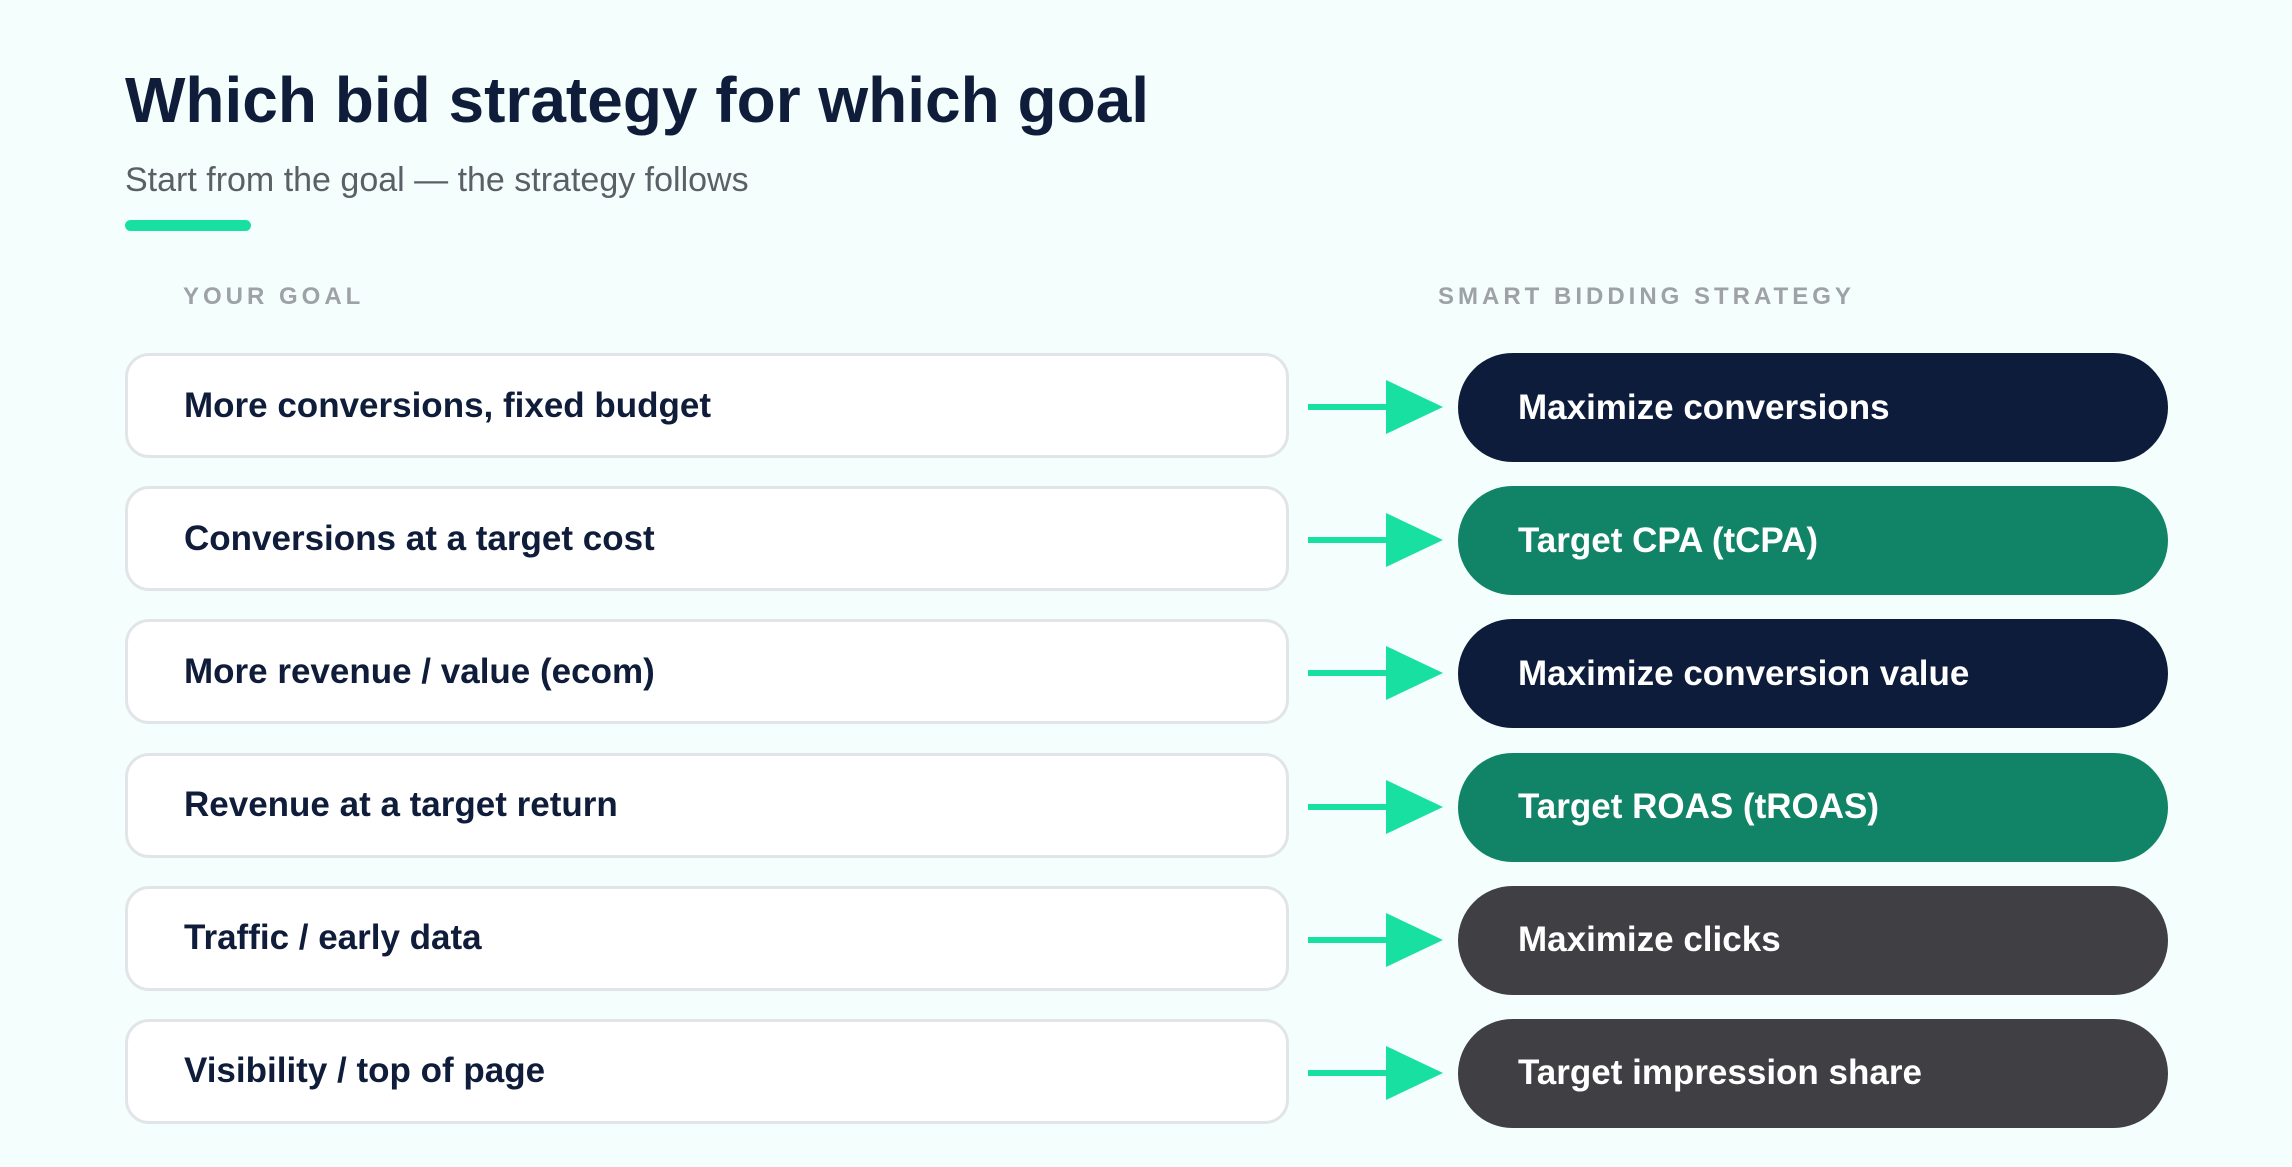 Image resolution: width=2292 pixels, height=1167 pixels. I want to click on strategy-pill: Maximize conversion value, so click(1813, 674).